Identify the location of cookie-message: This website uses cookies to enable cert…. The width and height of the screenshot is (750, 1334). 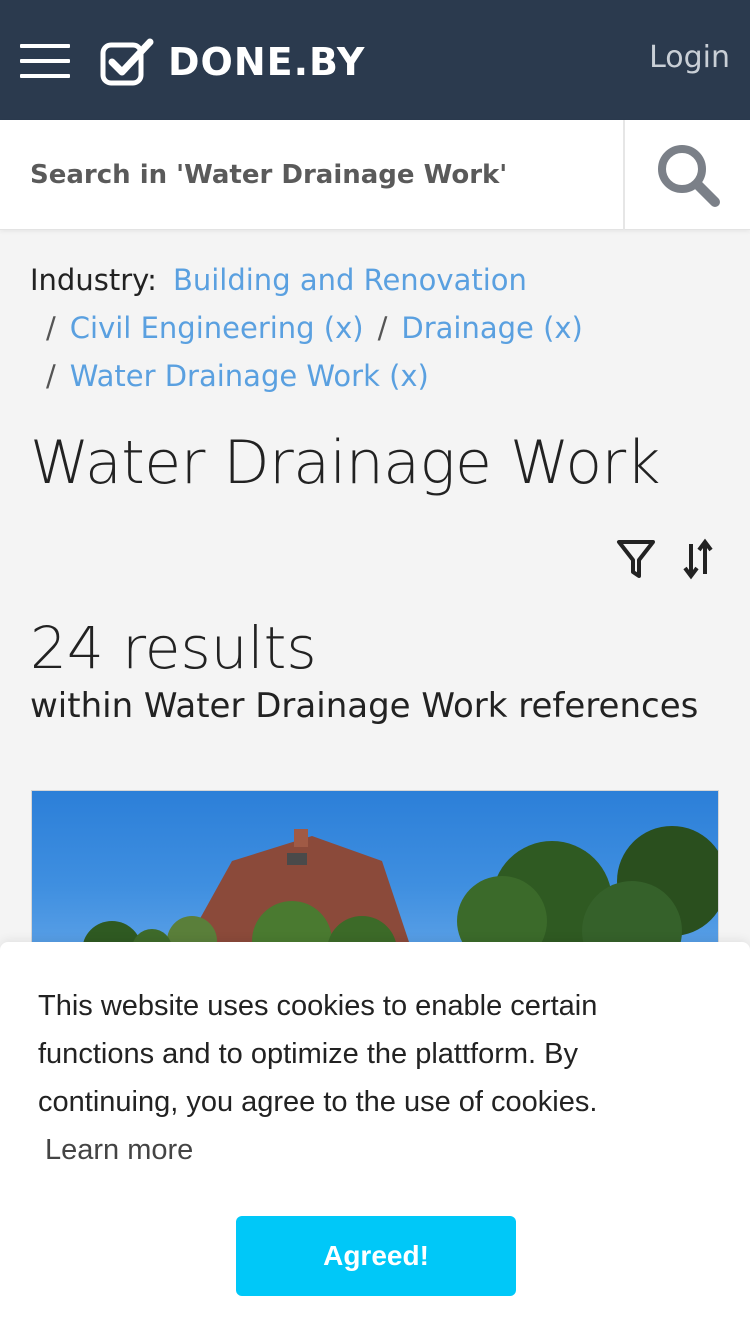
(318, 1054).